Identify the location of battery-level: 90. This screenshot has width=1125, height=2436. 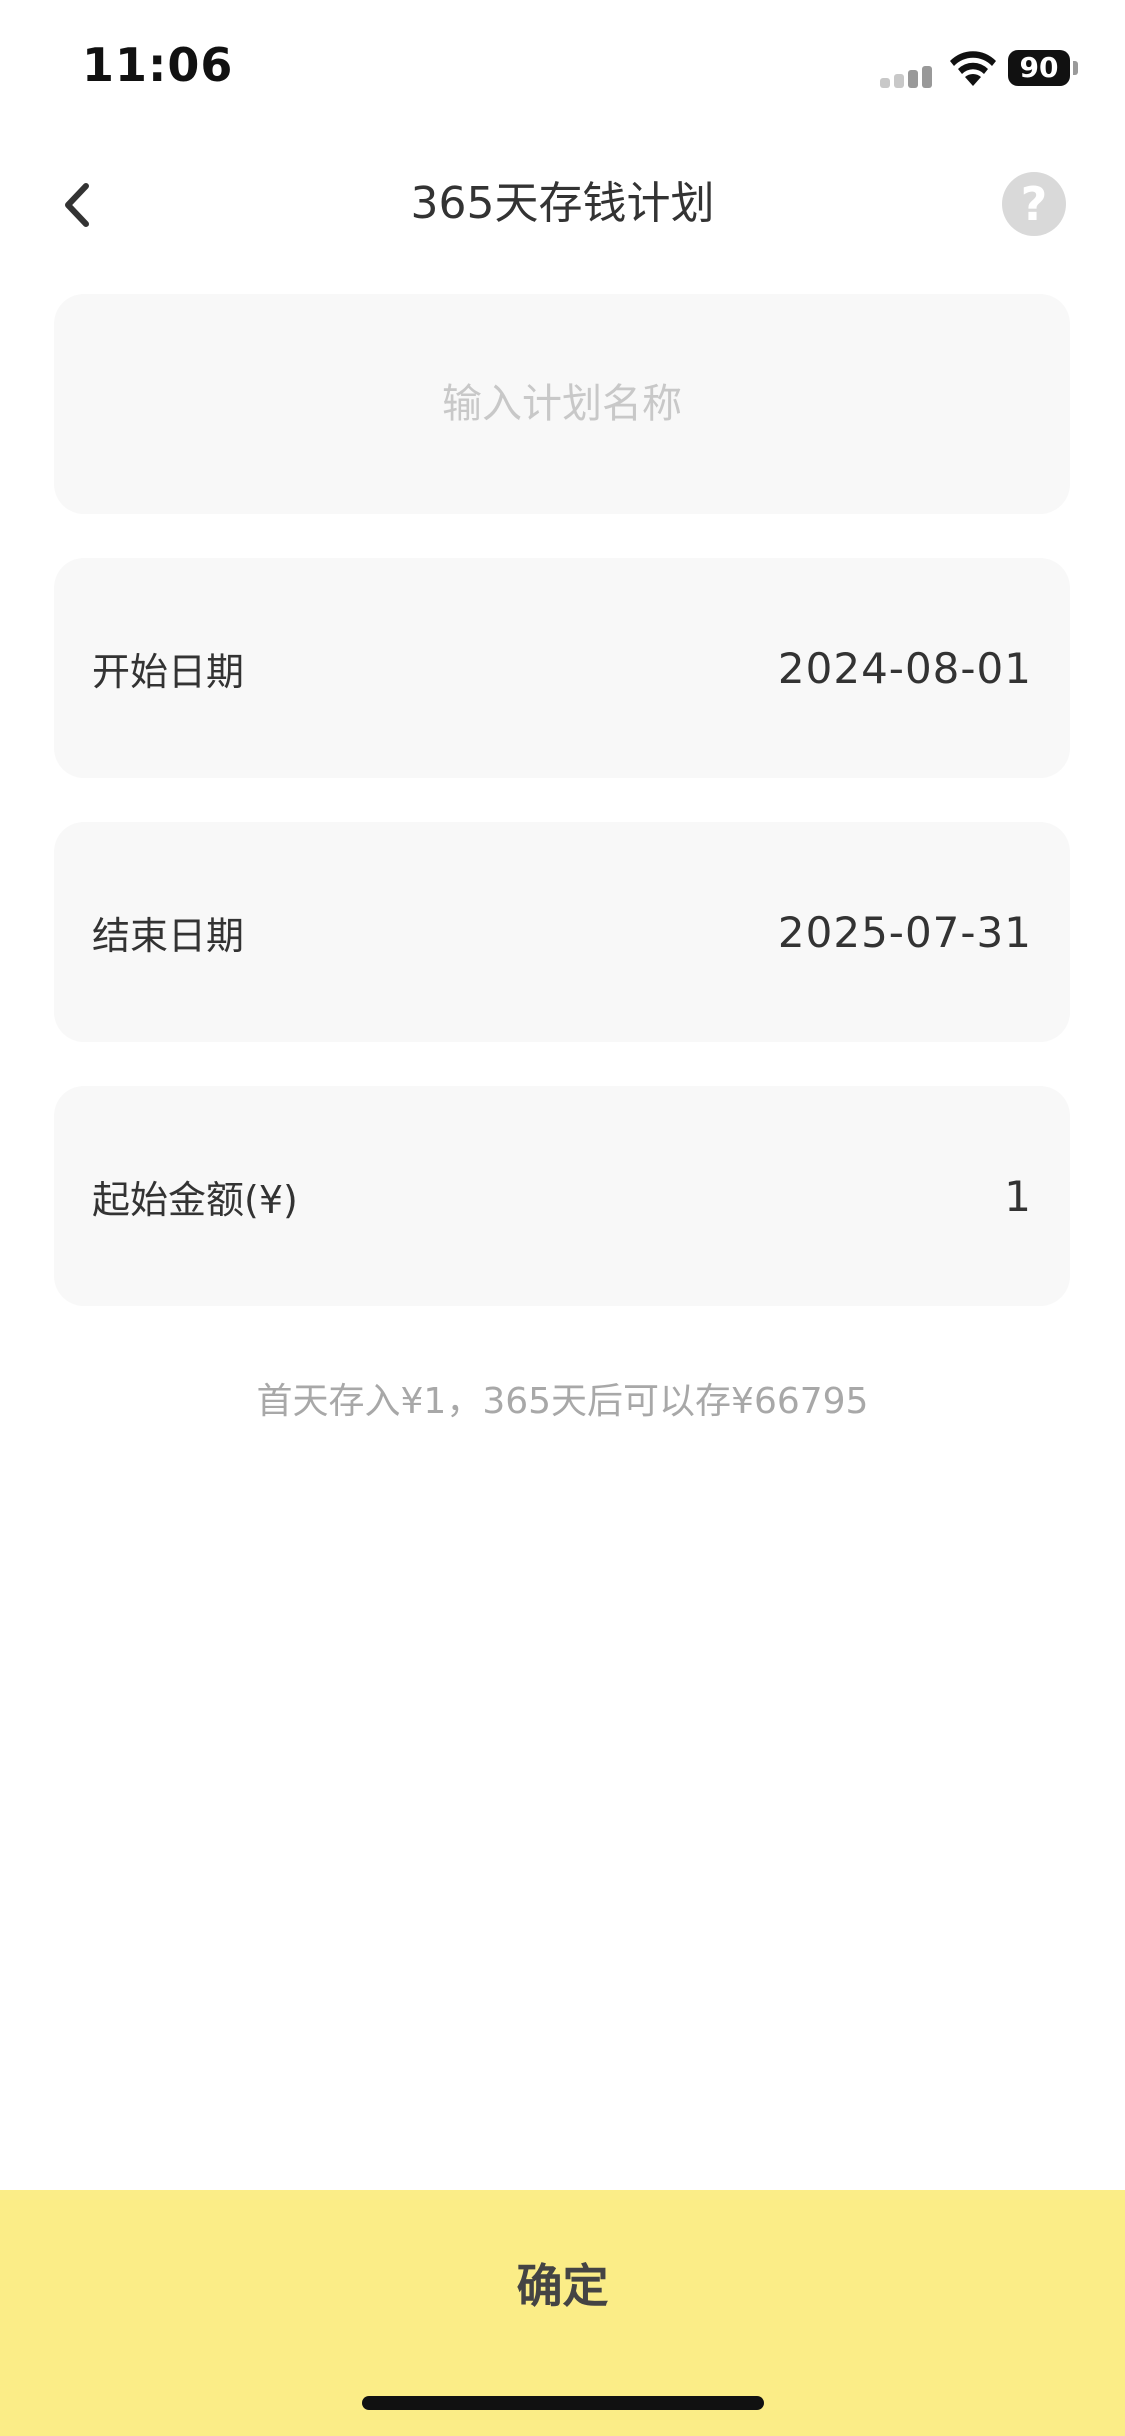
(1039, 67).